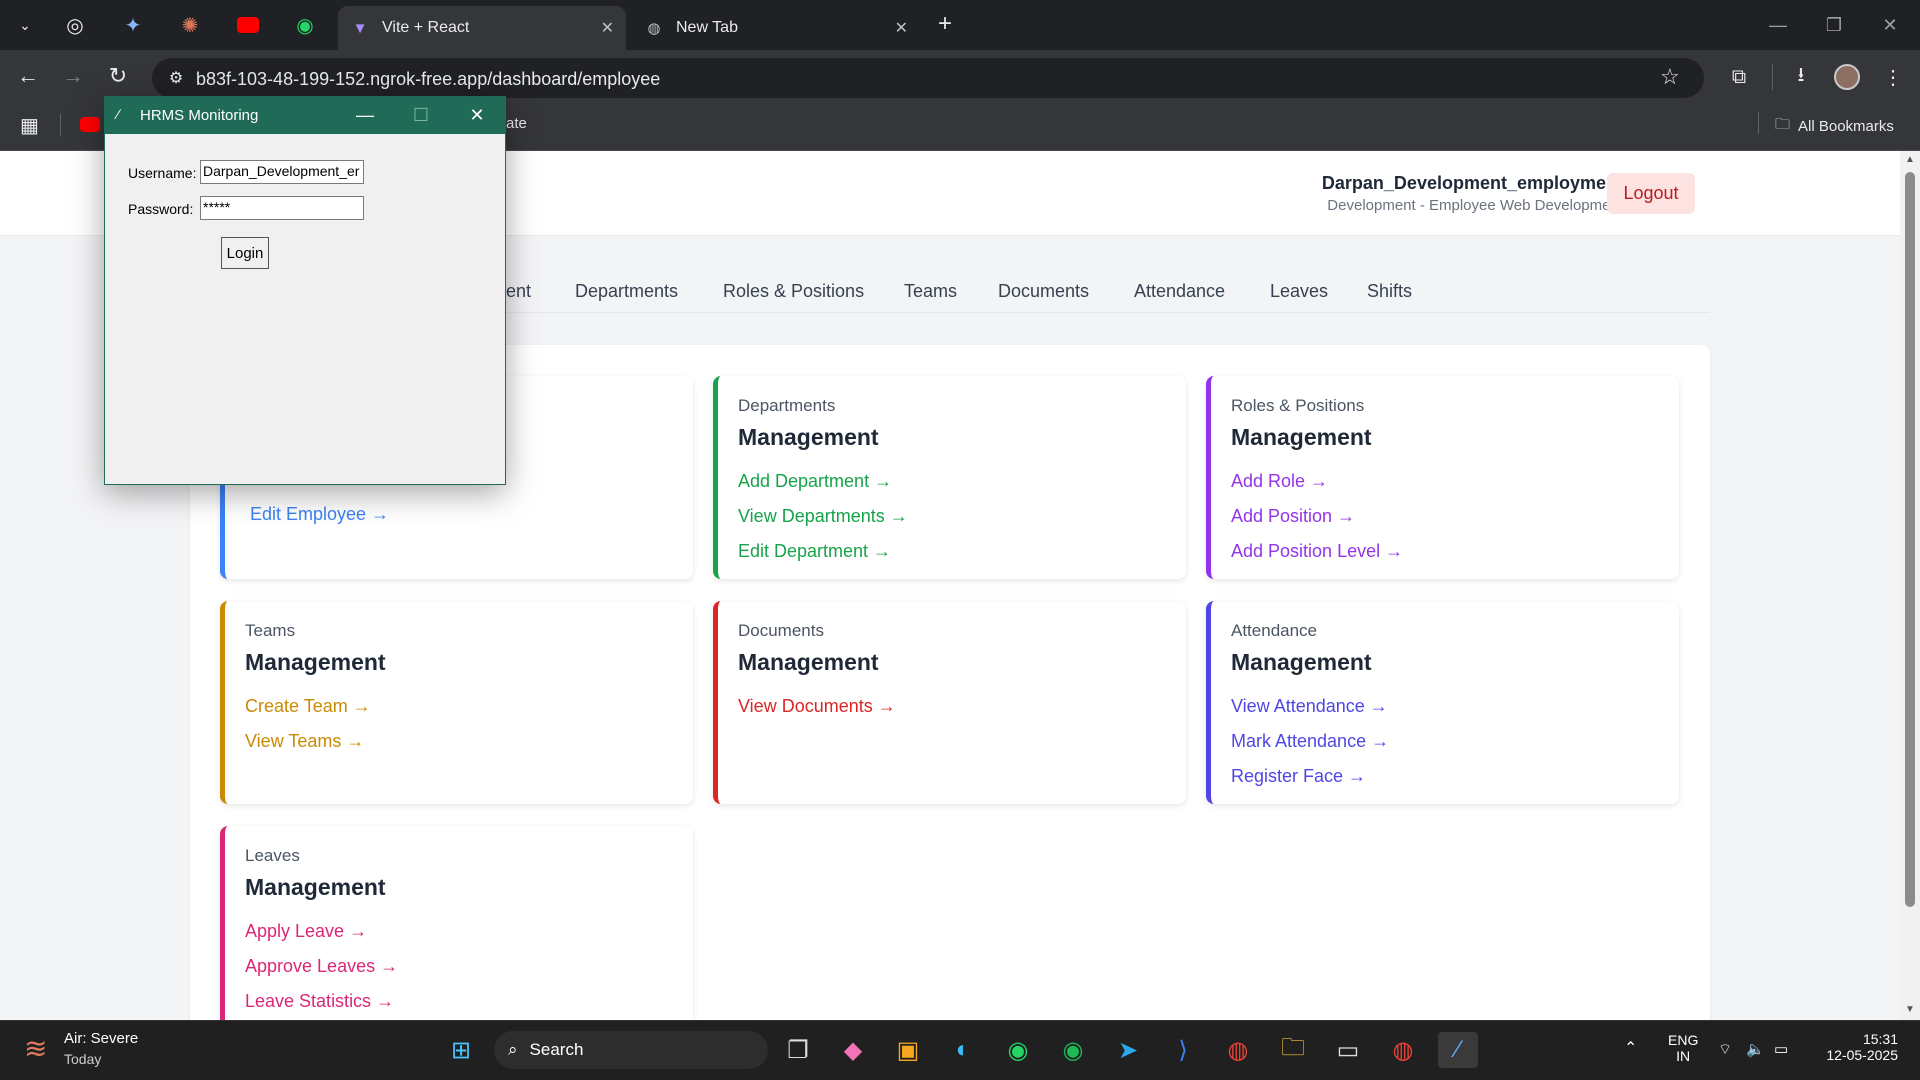  What do you see at coordinates (1862, 1055) in the screenshot?
I see `clock-date: 12-05-2025` at bounding box center [1862, 1055].